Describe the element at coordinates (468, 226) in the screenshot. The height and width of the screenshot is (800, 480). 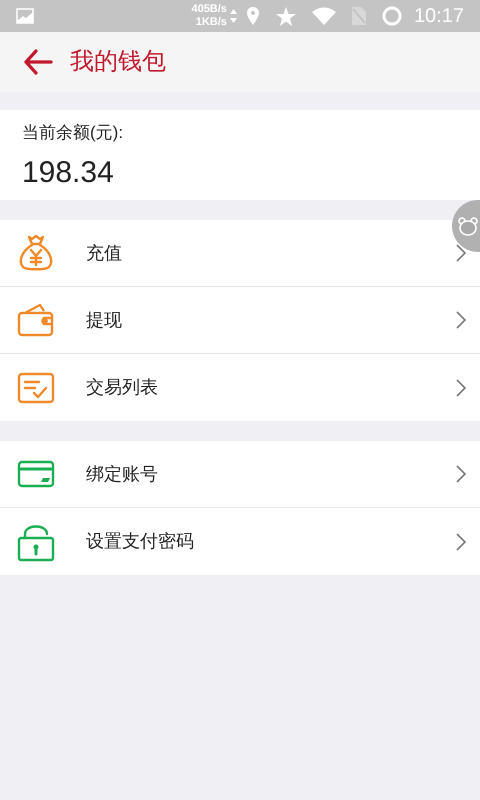
I see `bear-icon` at that location.